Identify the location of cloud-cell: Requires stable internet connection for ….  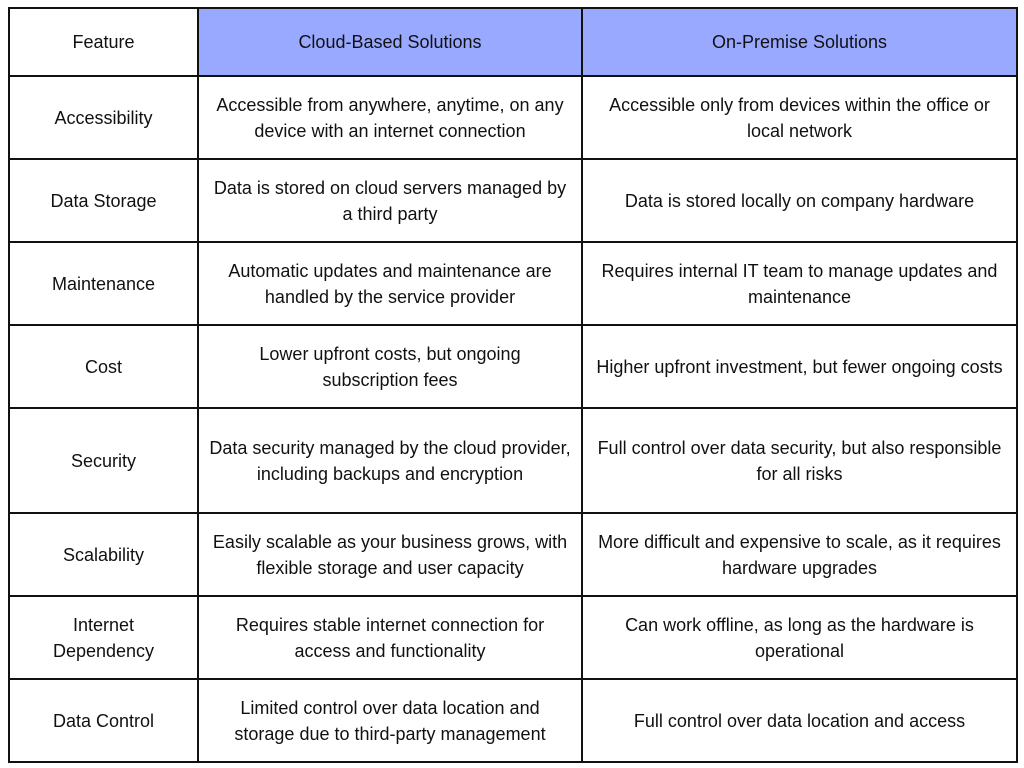
(390, 637).